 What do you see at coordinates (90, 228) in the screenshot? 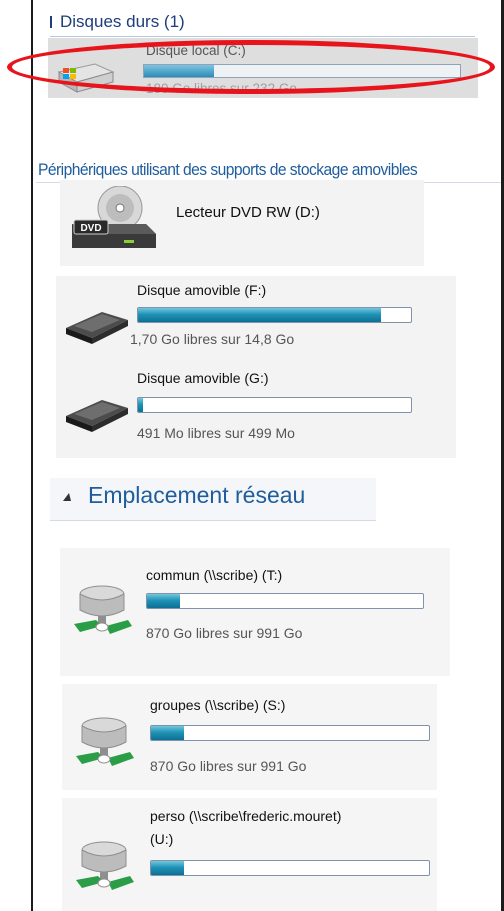
I see `dvd-badge: DVD` at bounding box center [90, 228].